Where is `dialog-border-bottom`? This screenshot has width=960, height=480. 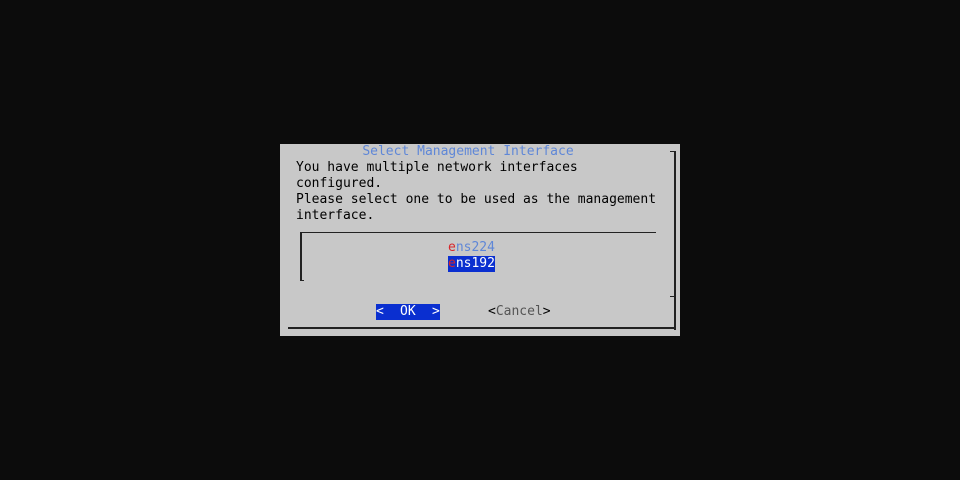 dialog-border-bottom is located at coordinates (482, 328).